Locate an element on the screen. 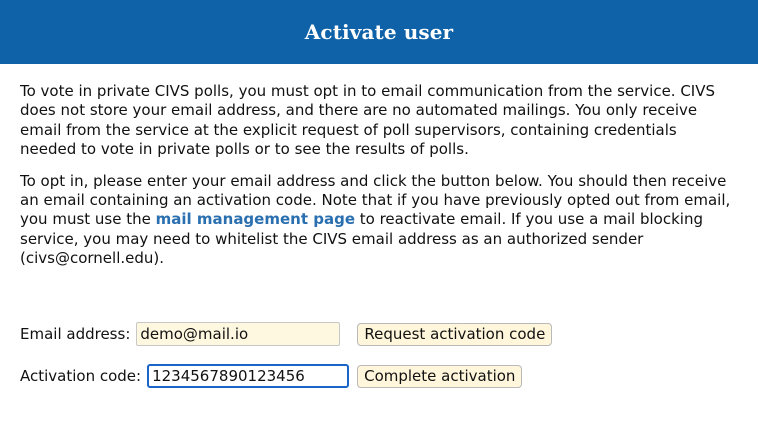 The width and height of the screenshot is (758, 425). activation-code-label: Activation code: is located at coordinates (81, 376).